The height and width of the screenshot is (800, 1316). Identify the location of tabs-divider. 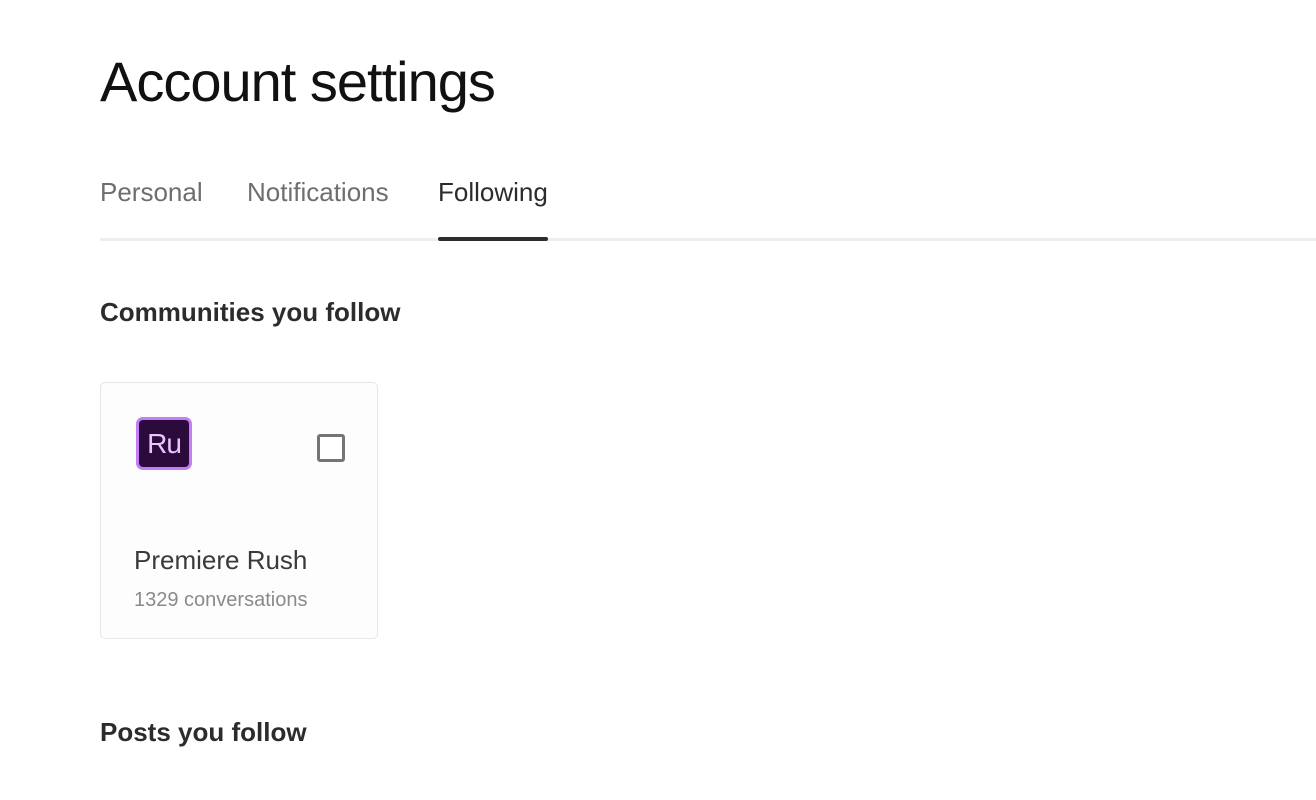
(708, 239).